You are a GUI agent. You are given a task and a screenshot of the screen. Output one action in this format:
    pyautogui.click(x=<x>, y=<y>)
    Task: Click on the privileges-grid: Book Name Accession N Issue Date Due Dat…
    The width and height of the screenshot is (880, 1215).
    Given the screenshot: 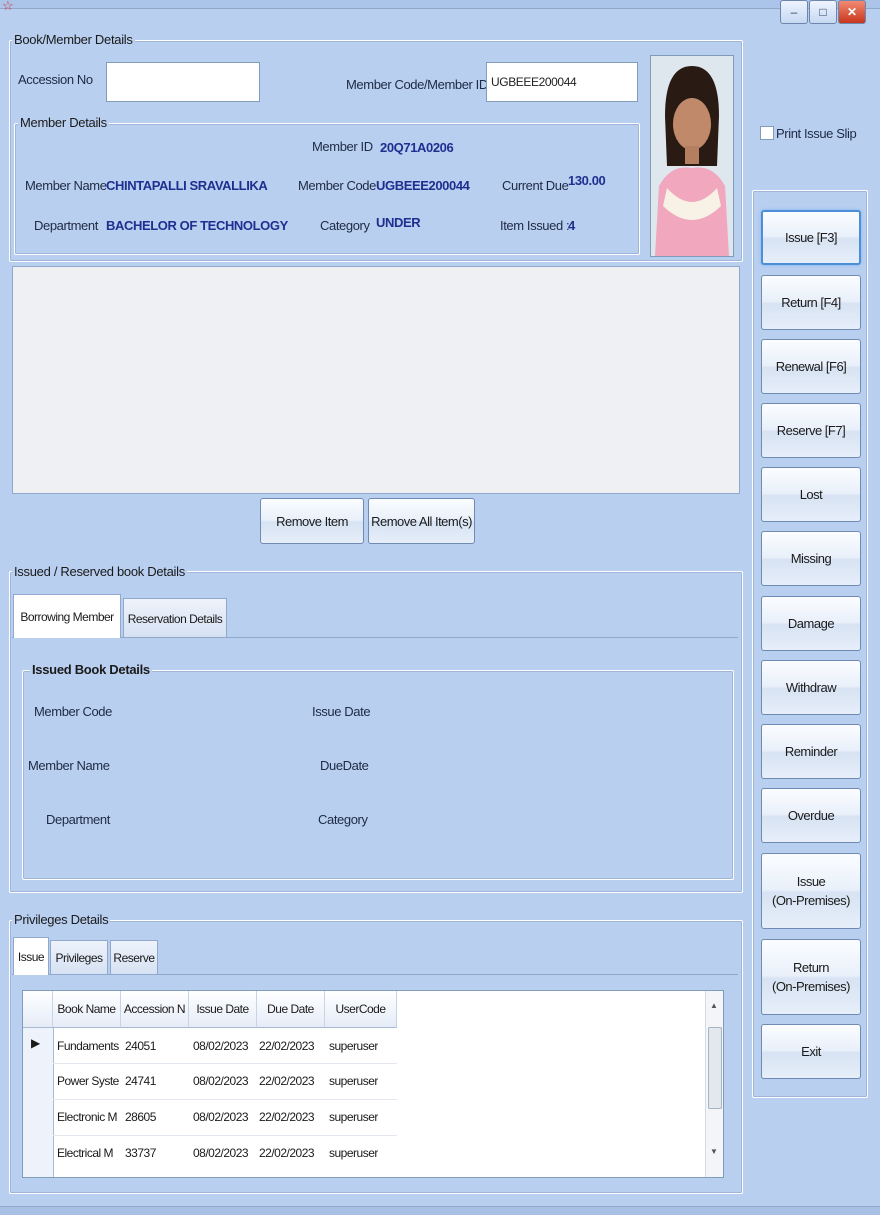 What is the action you would take?
    pyautogui.click(x=373, y=1084)
    